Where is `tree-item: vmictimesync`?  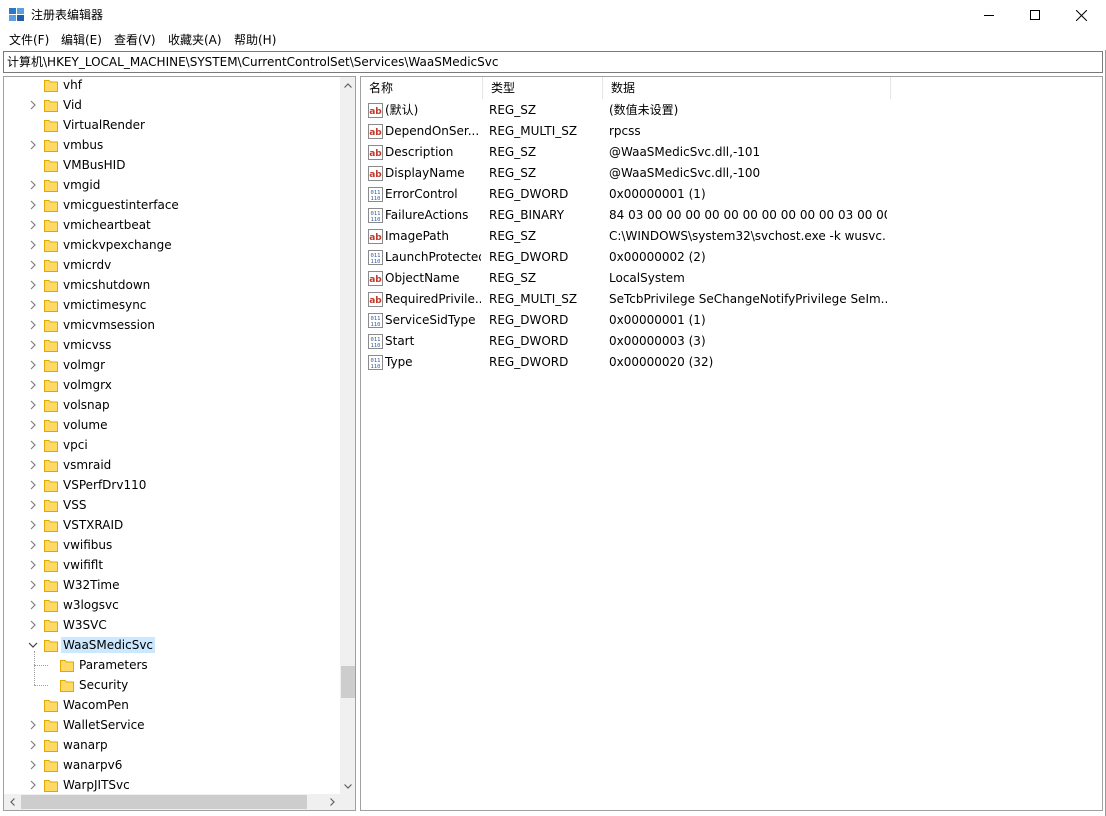 tree-item: vmictimesync is located at coordinates (172, 305).